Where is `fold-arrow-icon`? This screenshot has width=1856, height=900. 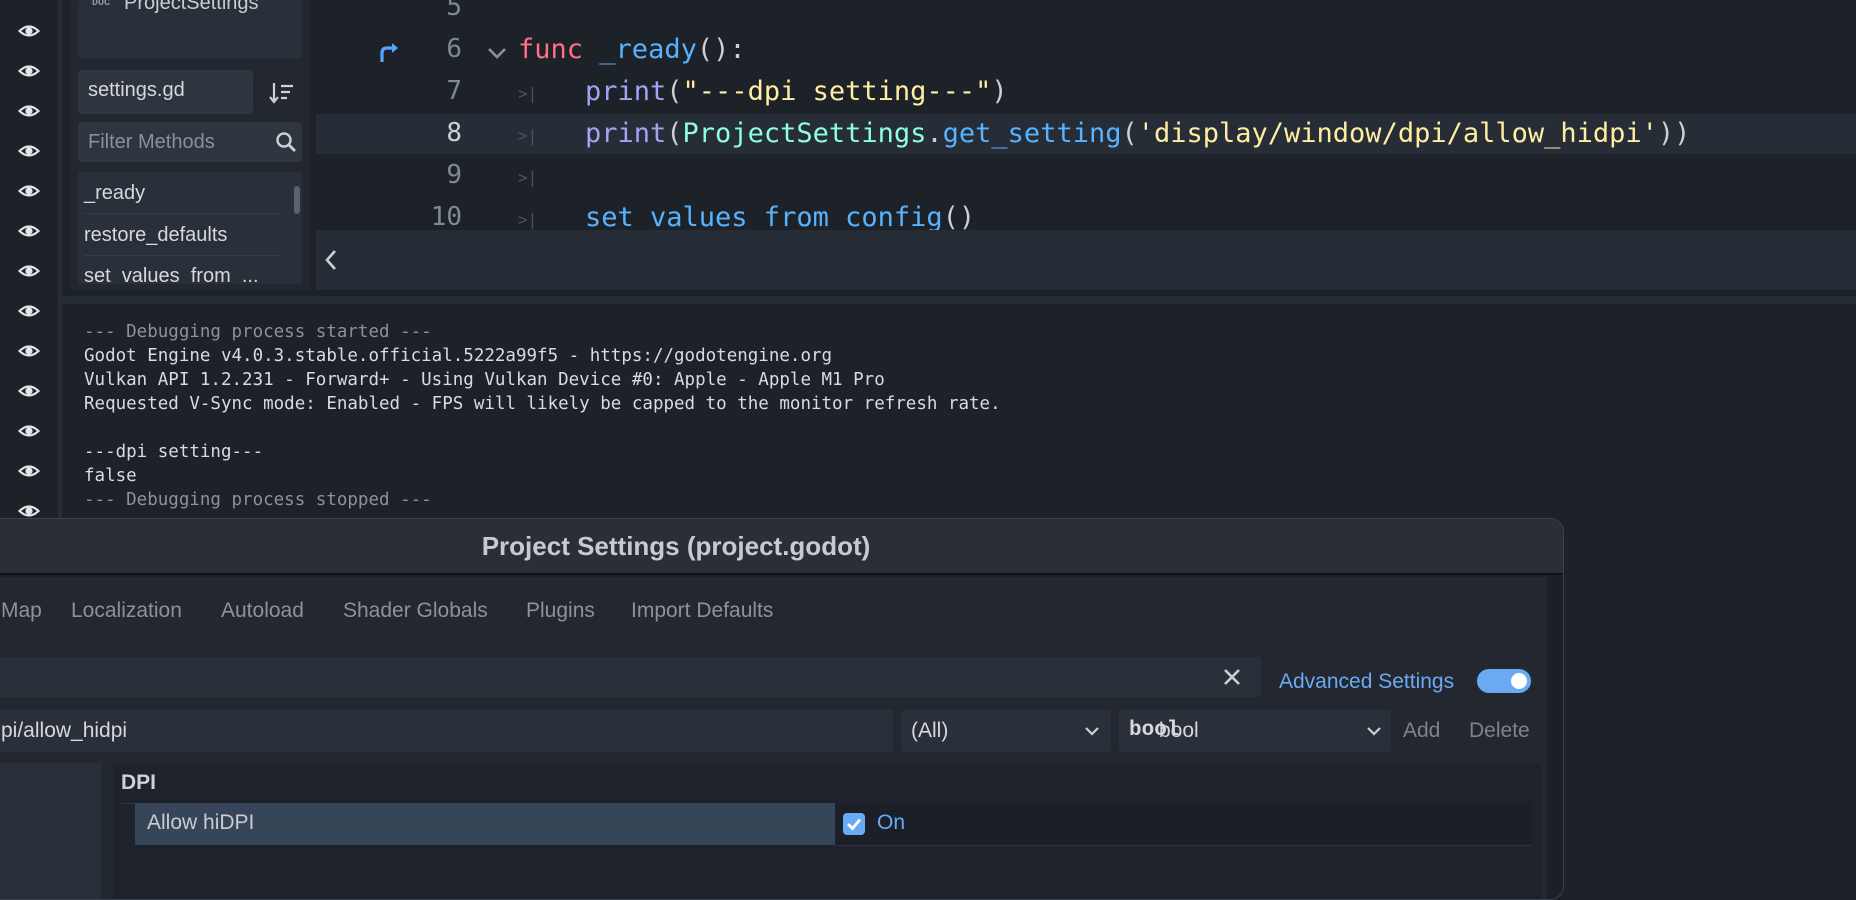 fold-arrow-icon is located at coordinates (497, 53).